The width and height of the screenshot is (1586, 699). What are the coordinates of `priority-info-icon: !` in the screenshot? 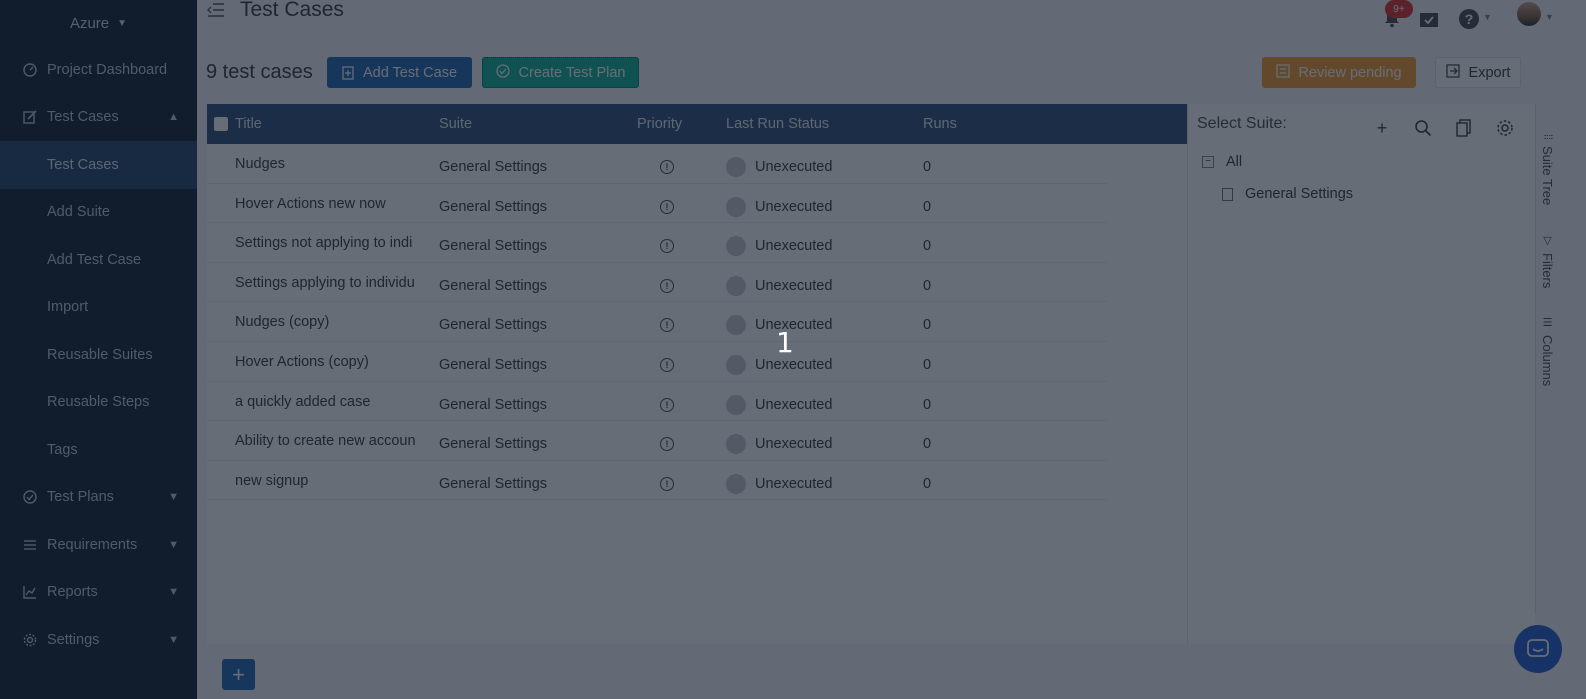 It's located at (667, 285).